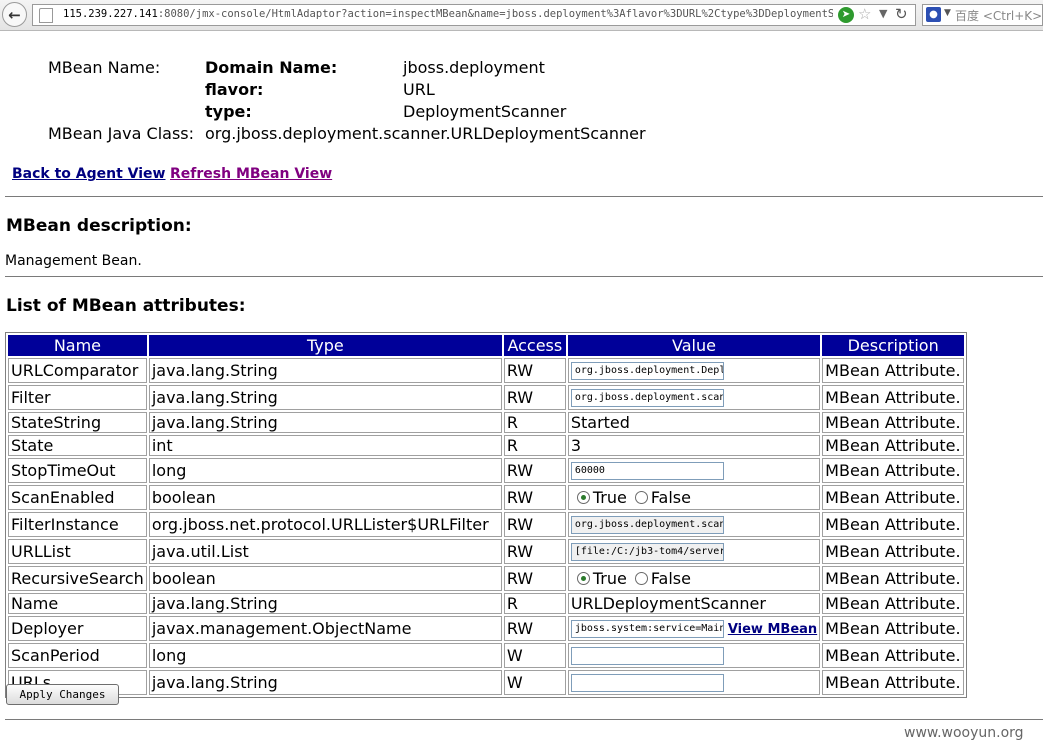  Describe the element at coordinates (647, 629) in the screenshot. I see `deployer-input: jboss.system:service=MainDeployer` at that location.